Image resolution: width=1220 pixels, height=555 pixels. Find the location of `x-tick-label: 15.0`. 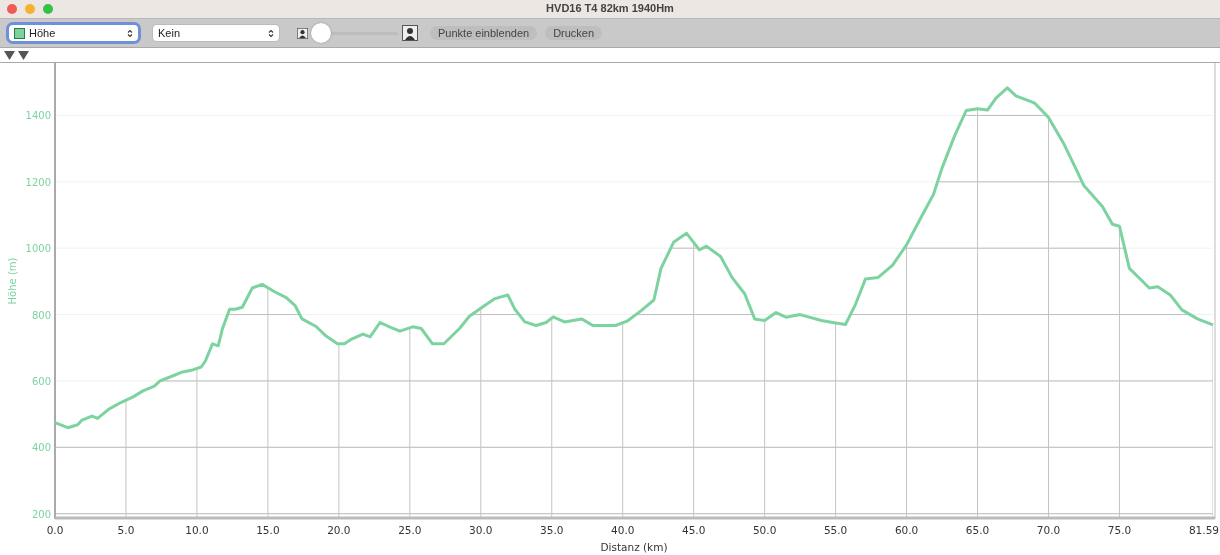

x-tick-label: 15.0 is located at coordinates (268, 530).